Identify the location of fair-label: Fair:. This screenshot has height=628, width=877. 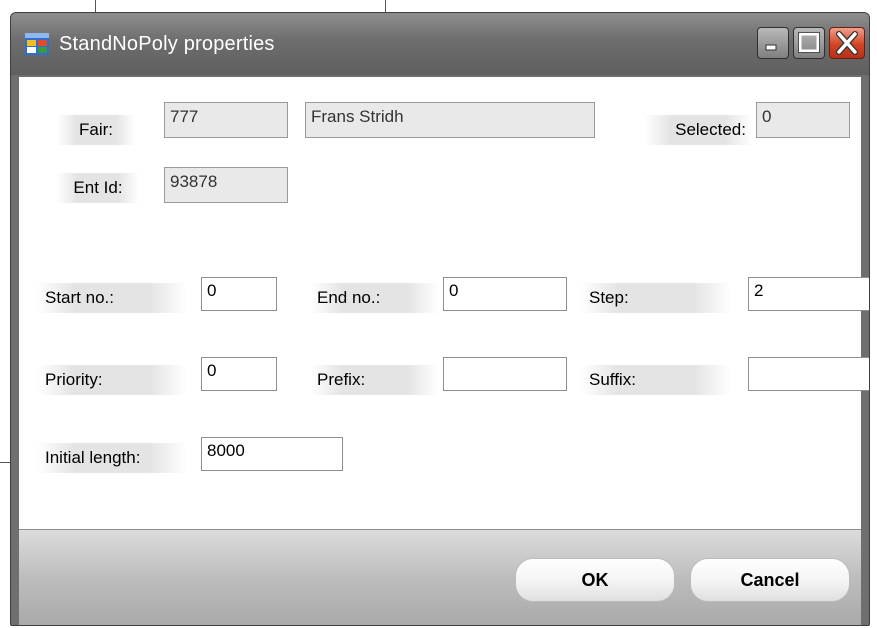
(96, 130).